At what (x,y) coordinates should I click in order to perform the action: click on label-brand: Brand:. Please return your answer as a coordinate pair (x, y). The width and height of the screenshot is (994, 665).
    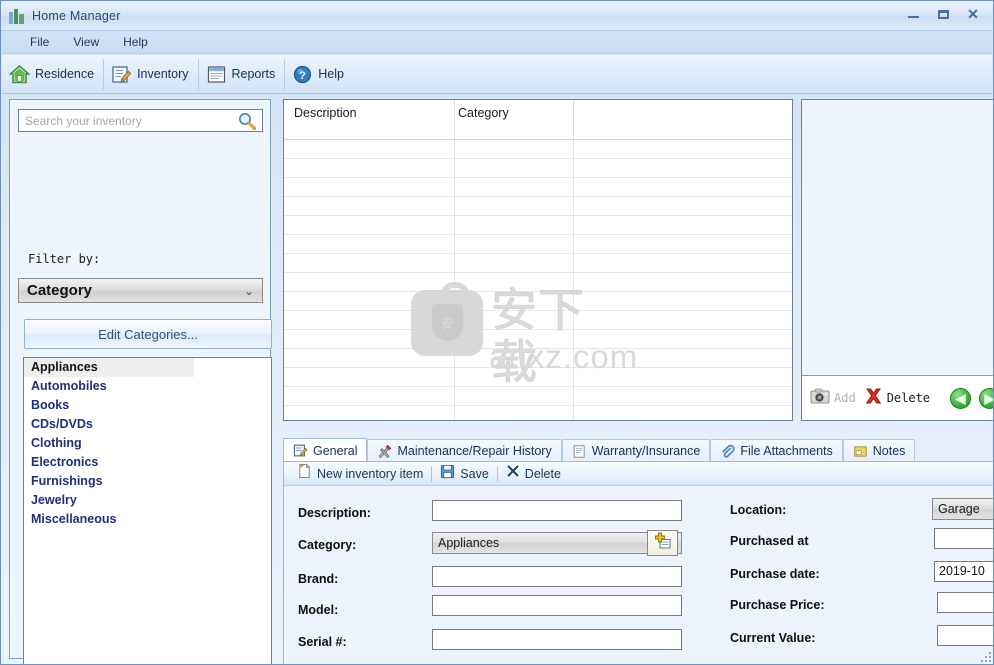
    Looking at the image, I should click on (318, 579).